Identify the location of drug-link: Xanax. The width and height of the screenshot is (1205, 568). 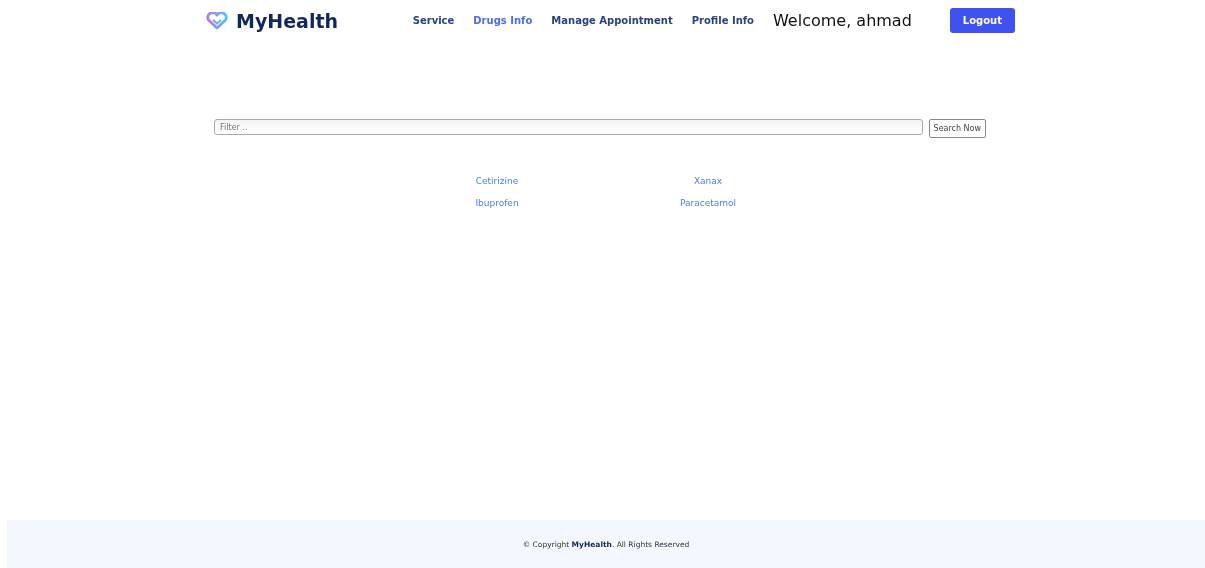
(708, 181).